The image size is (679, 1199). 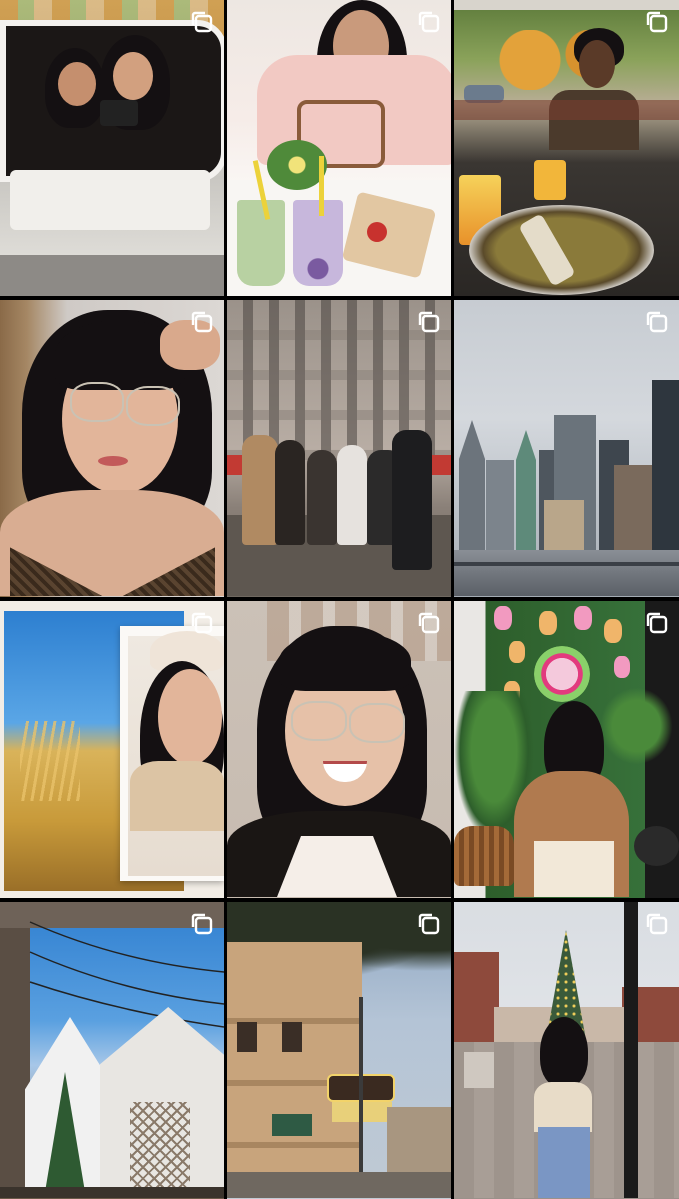 I want to click on post-smile-selfie, so click(x=339, y=749).